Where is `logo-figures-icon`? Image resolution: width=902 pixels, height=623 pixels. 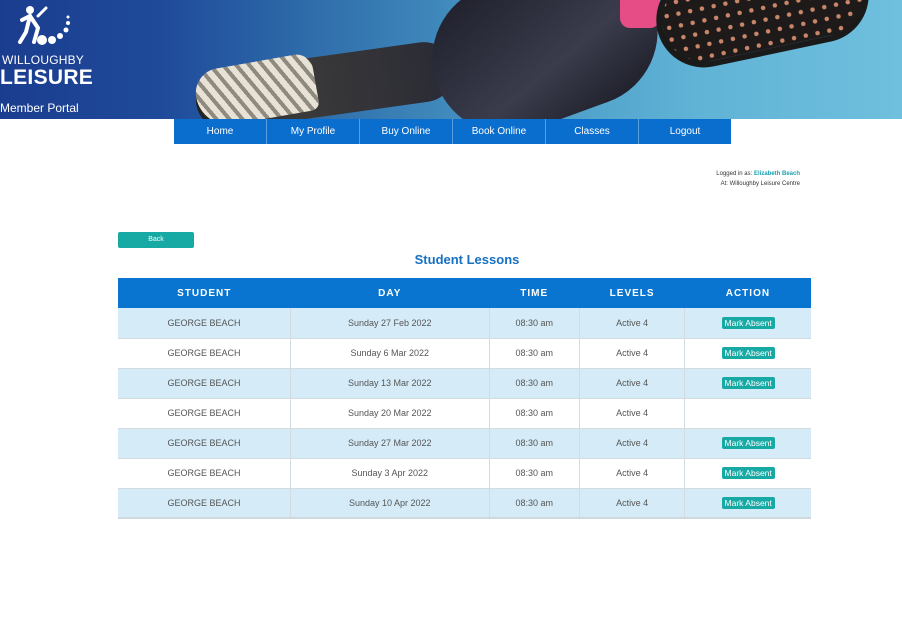
logo-figures-icon is located at coordinates (44, 25).